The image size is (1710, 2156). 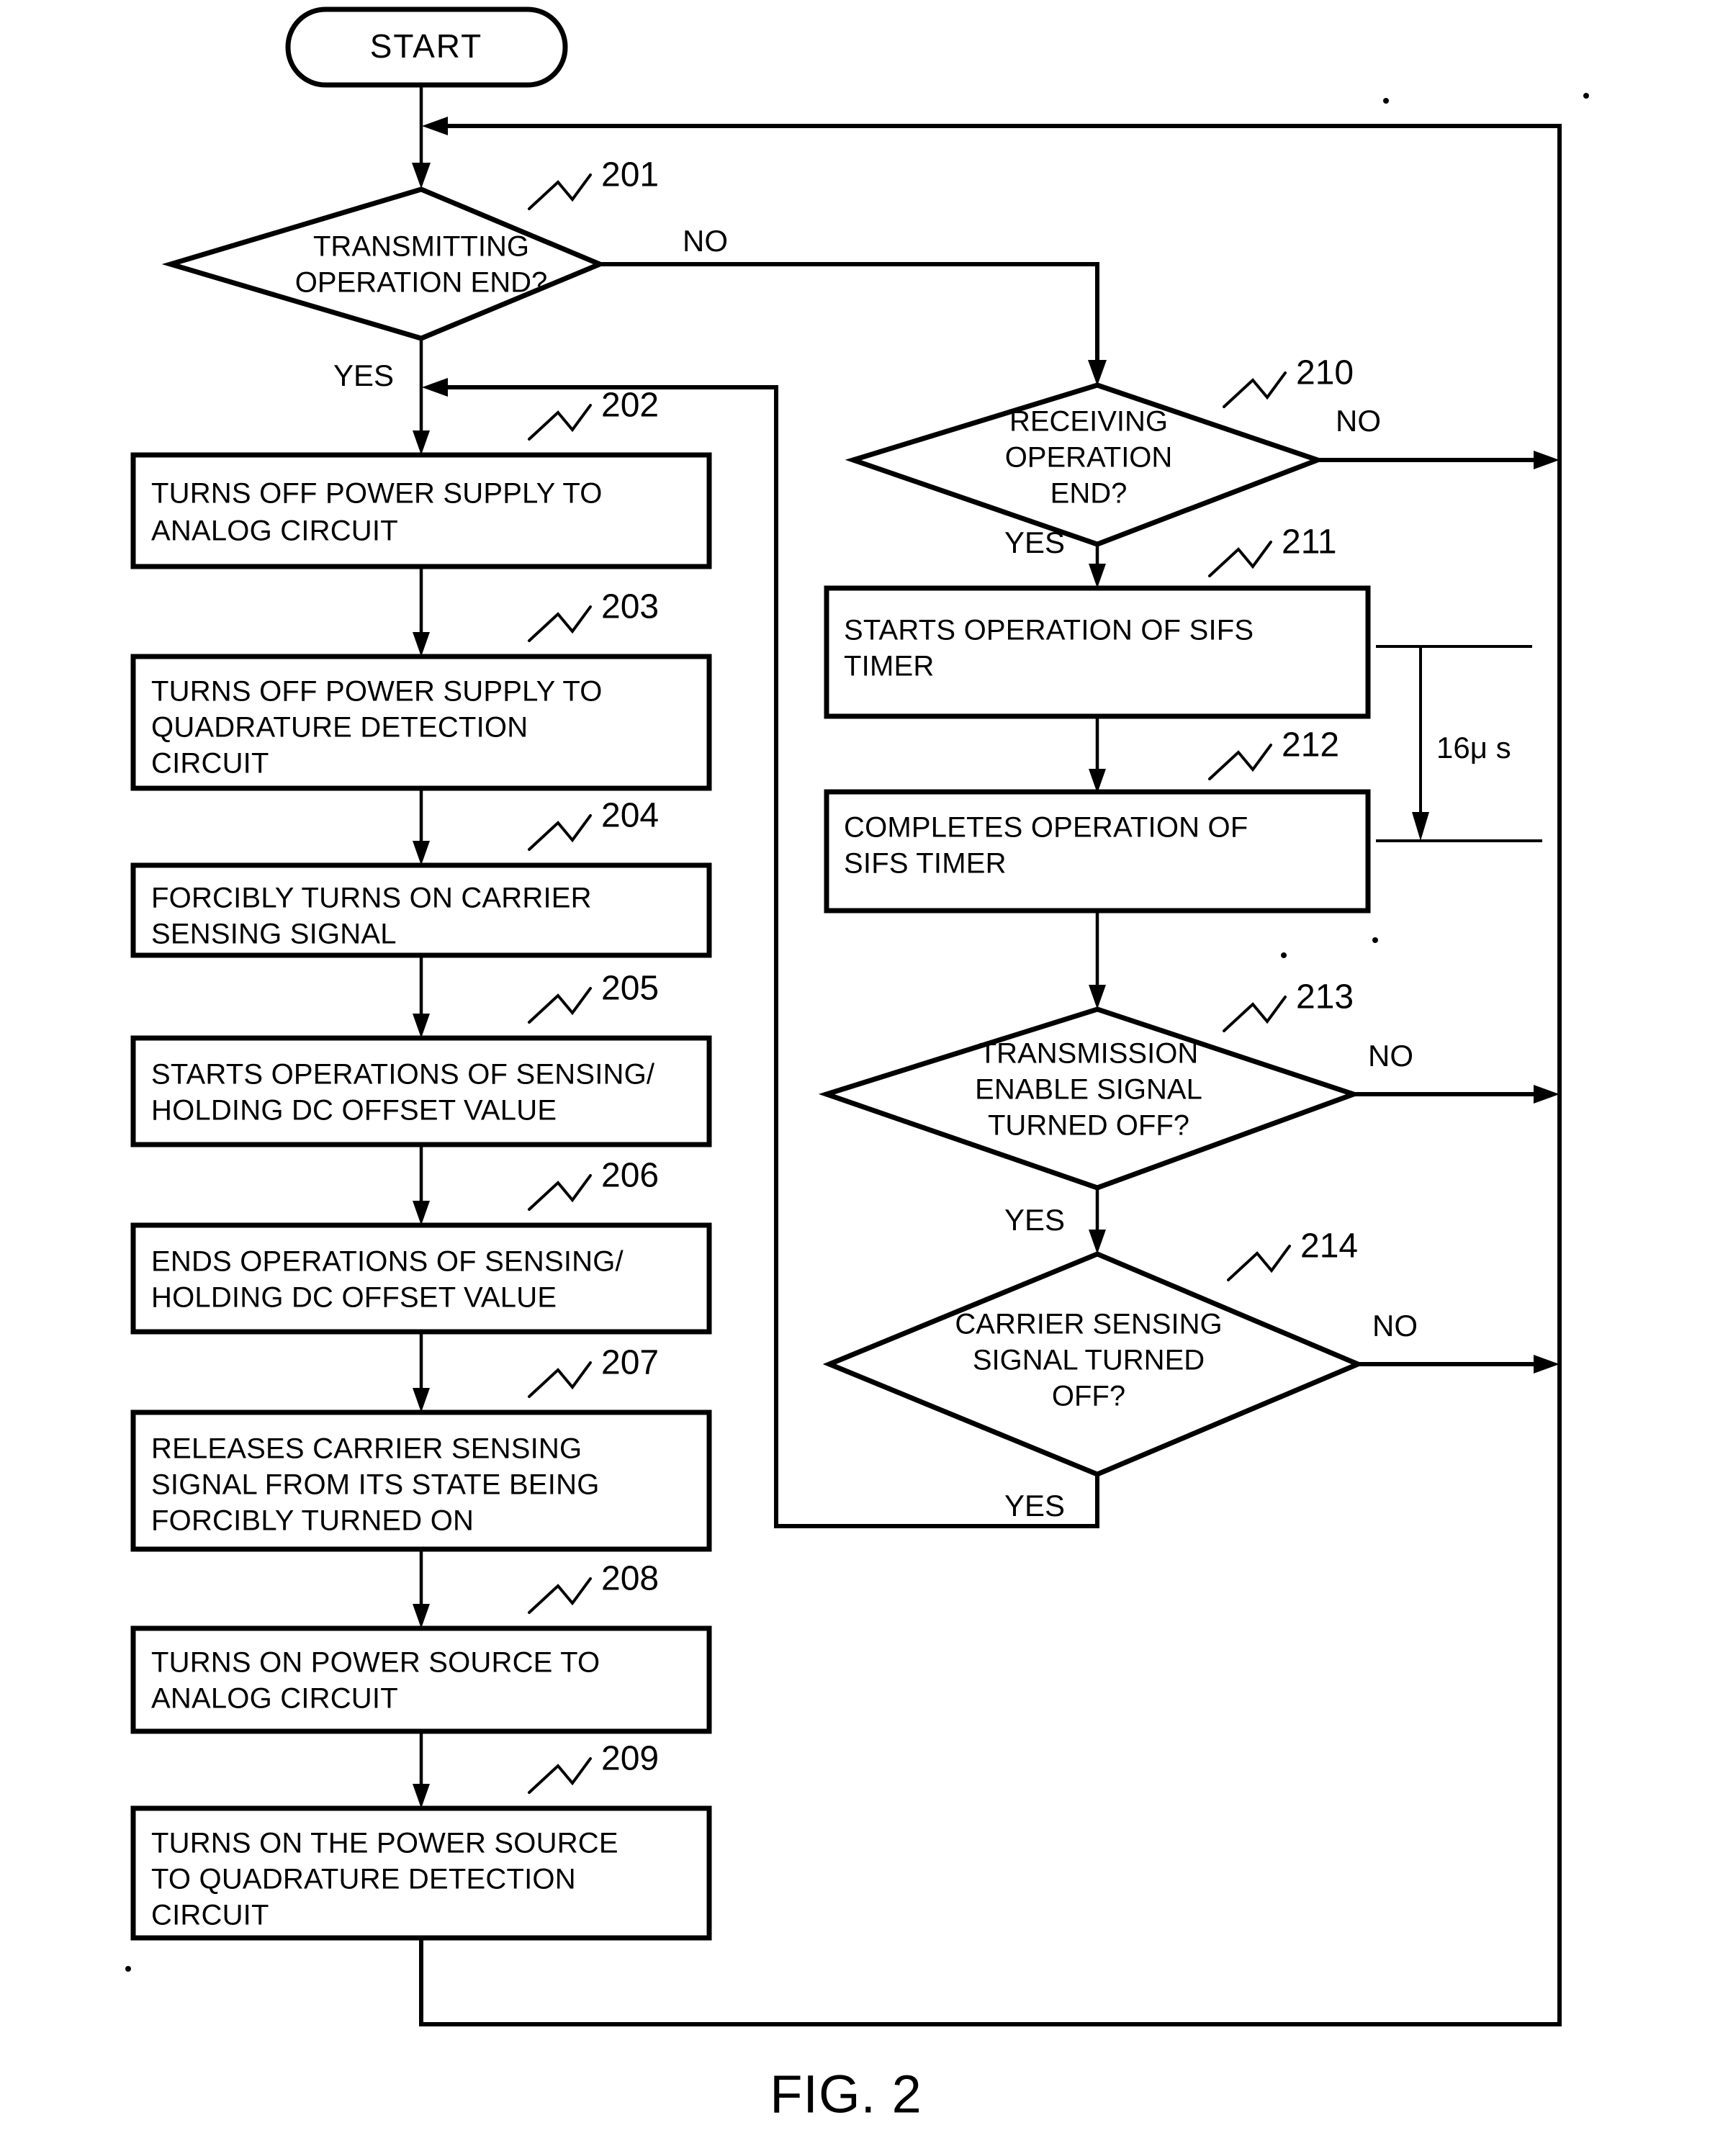 What do you see at coordinates (339, 728) in the screenshot?
I see `process-203-line-1: QUADRATURE DETECTION` at bounding box center [339, 728].